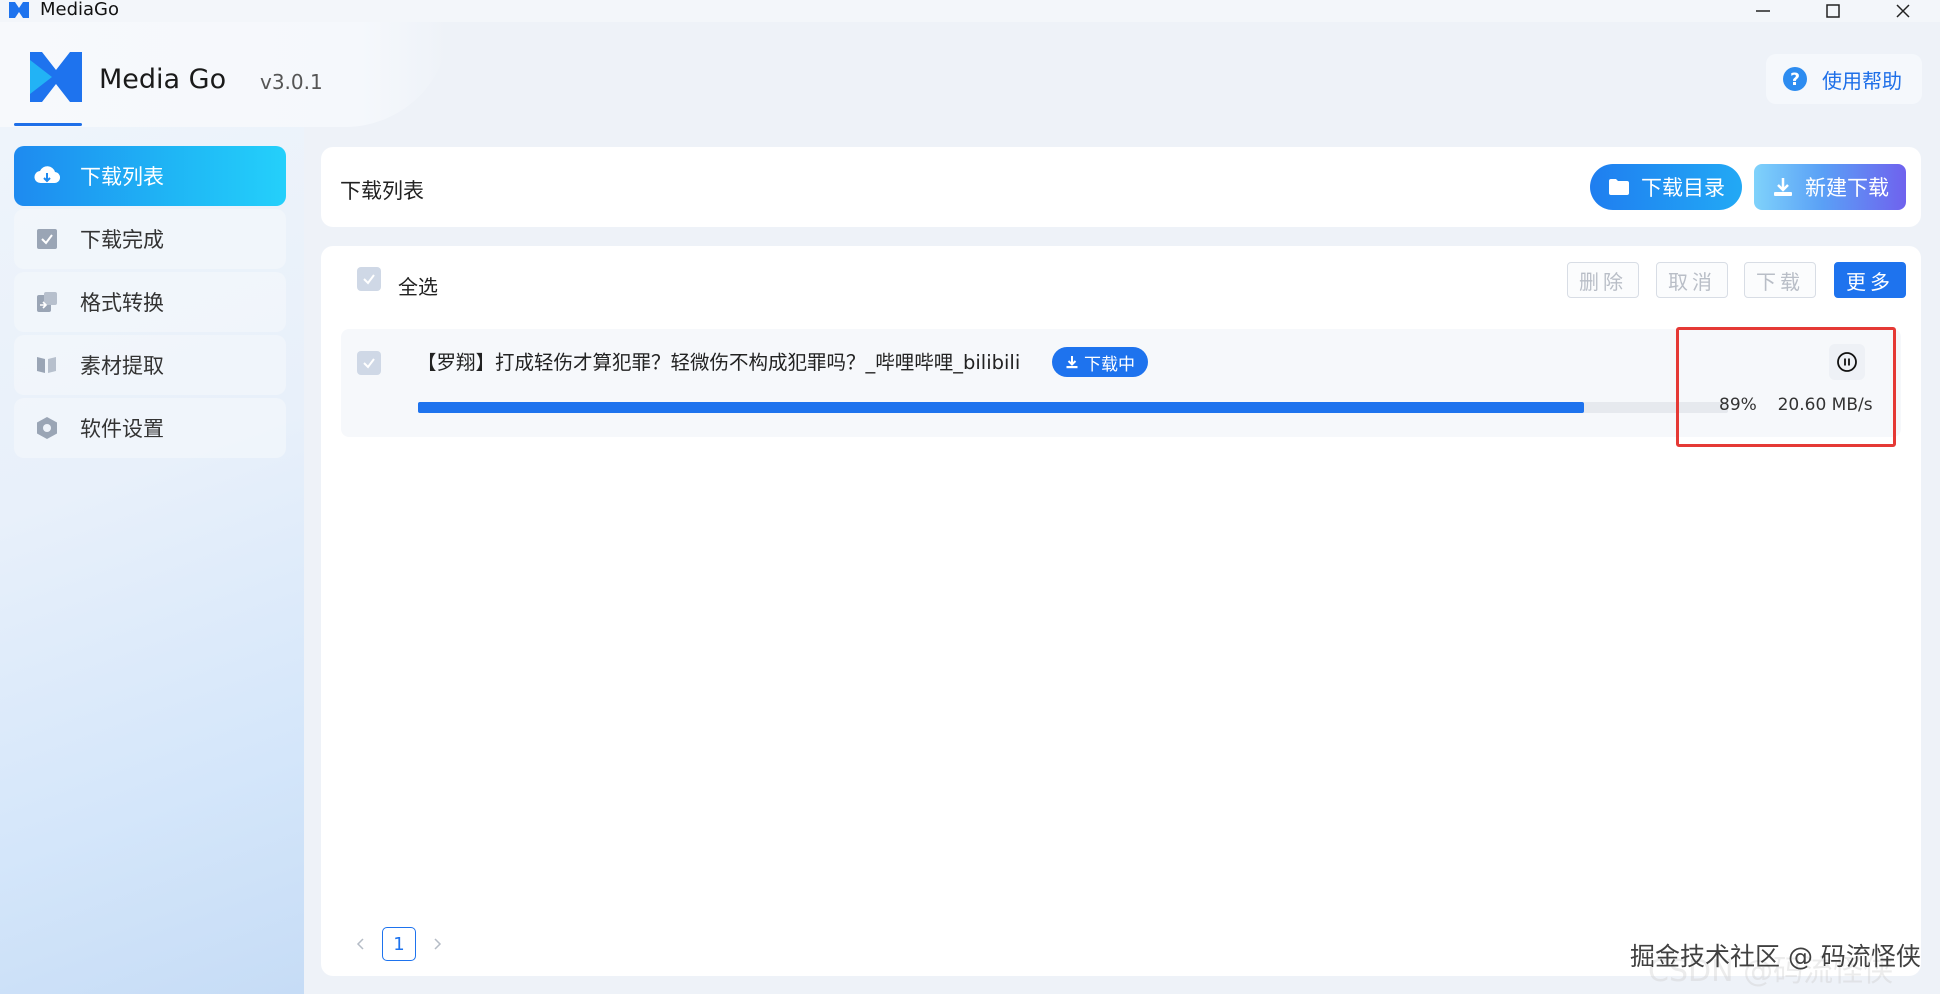  I want to click on new-download-button: 新建下载, so click(1830, 187).